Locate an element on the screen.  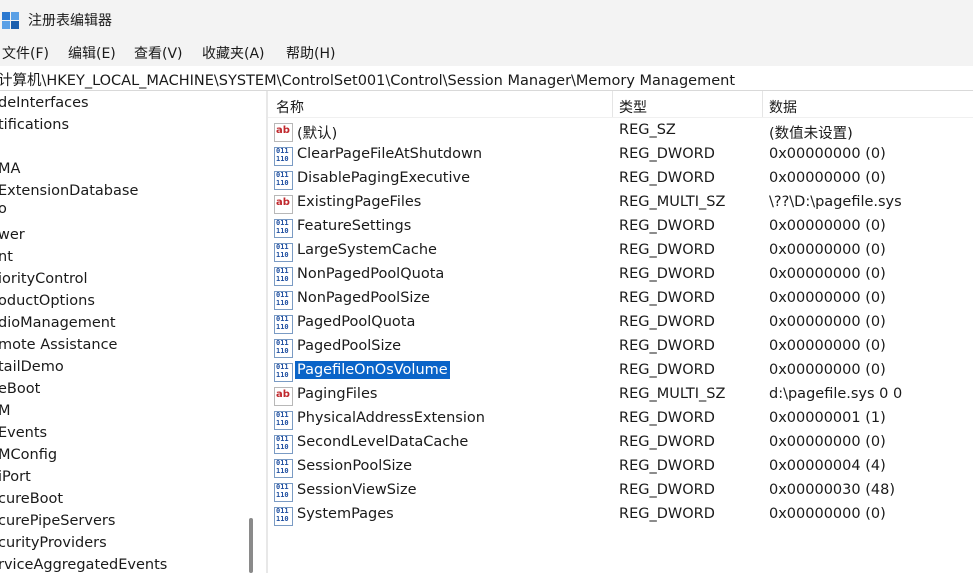
tree-scroll-thumb is located at coordinates (251, 545).